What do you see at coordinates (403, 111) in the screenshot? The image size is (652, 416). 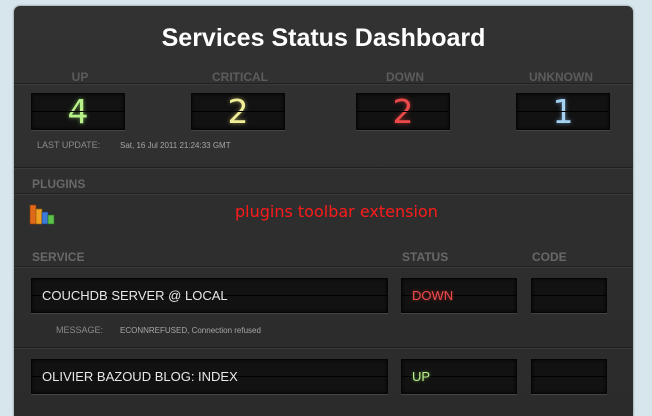 I see `down-counter: 2` at bounding box center [403, 111].